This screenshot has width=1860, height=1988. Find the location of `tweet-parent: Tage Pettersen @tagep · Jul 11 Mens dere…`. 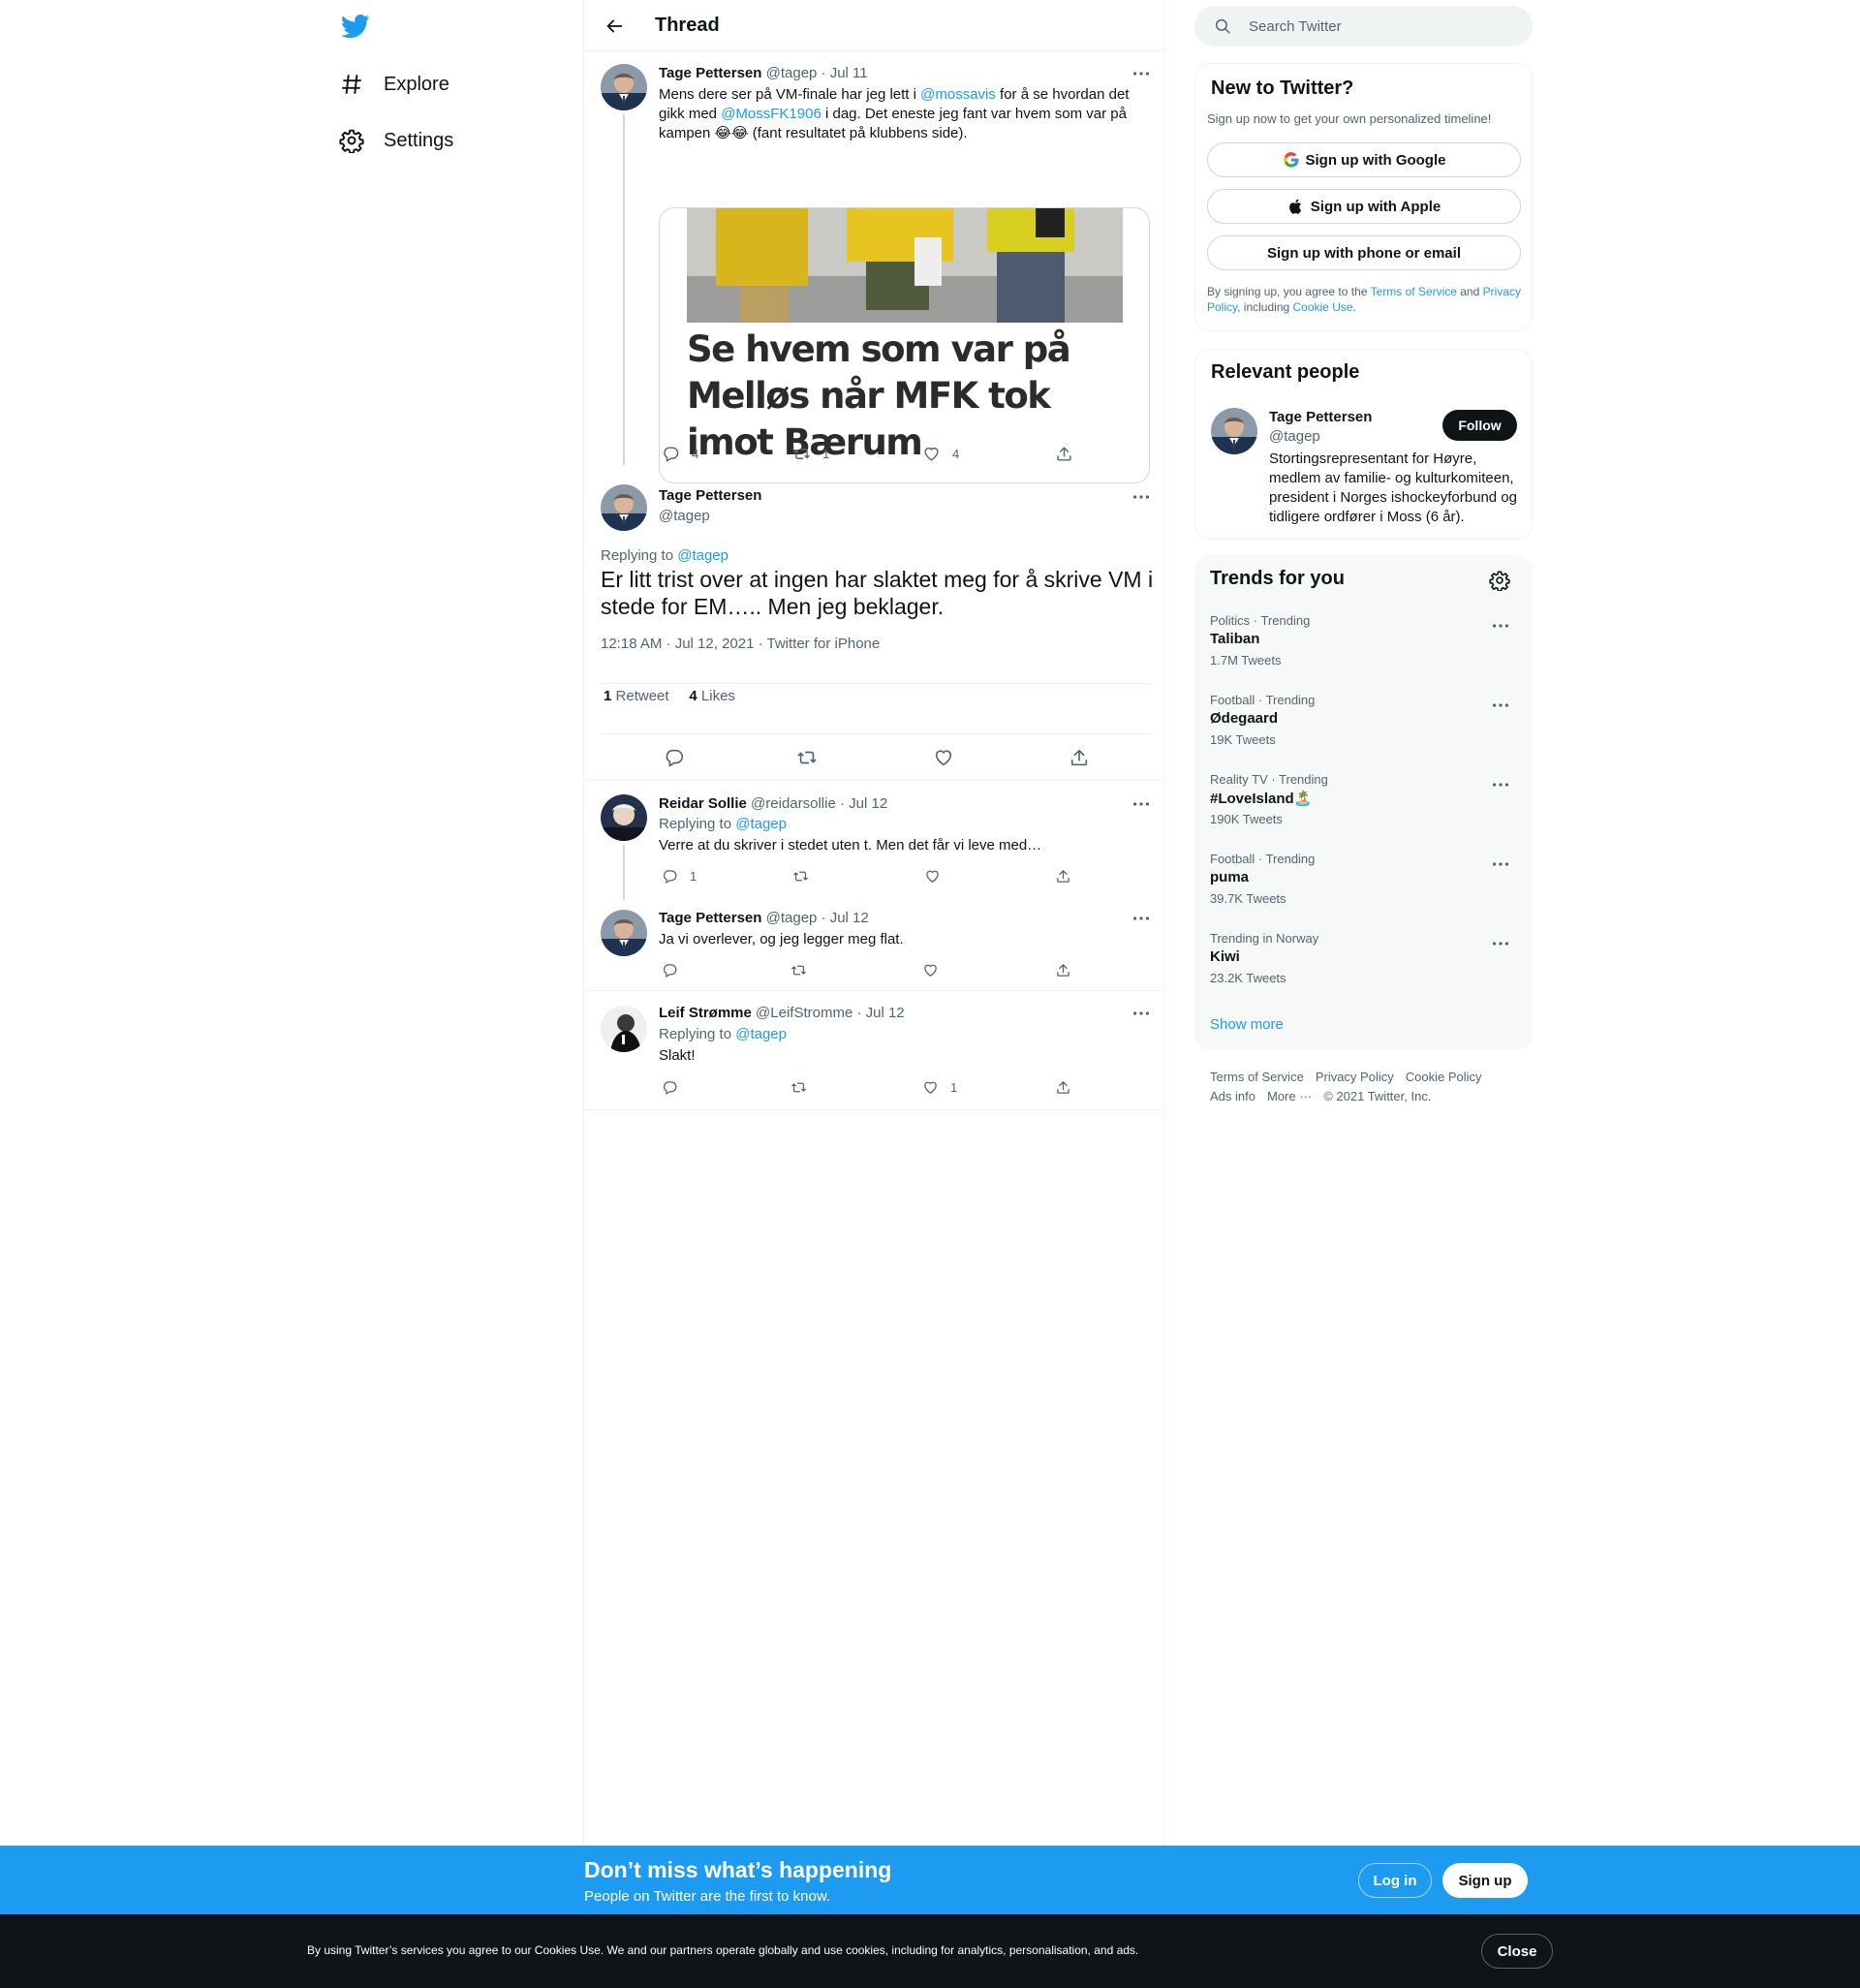

tweet-parent: Tage Pettersen @tagep · Jul 11 Mens dere… is located at coordinates (873, 267).